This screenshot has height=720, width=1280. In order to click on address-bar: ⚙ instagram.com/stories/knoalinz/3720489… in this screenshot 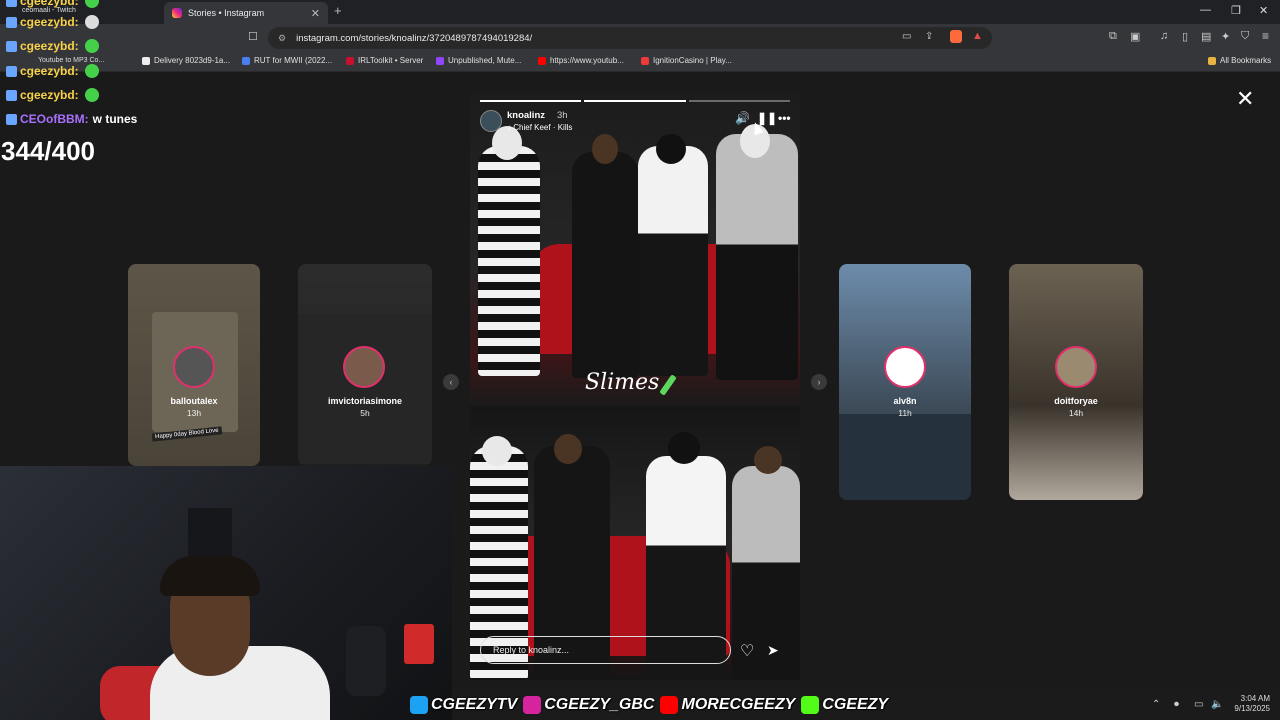, I will do `click(630, 38)`.